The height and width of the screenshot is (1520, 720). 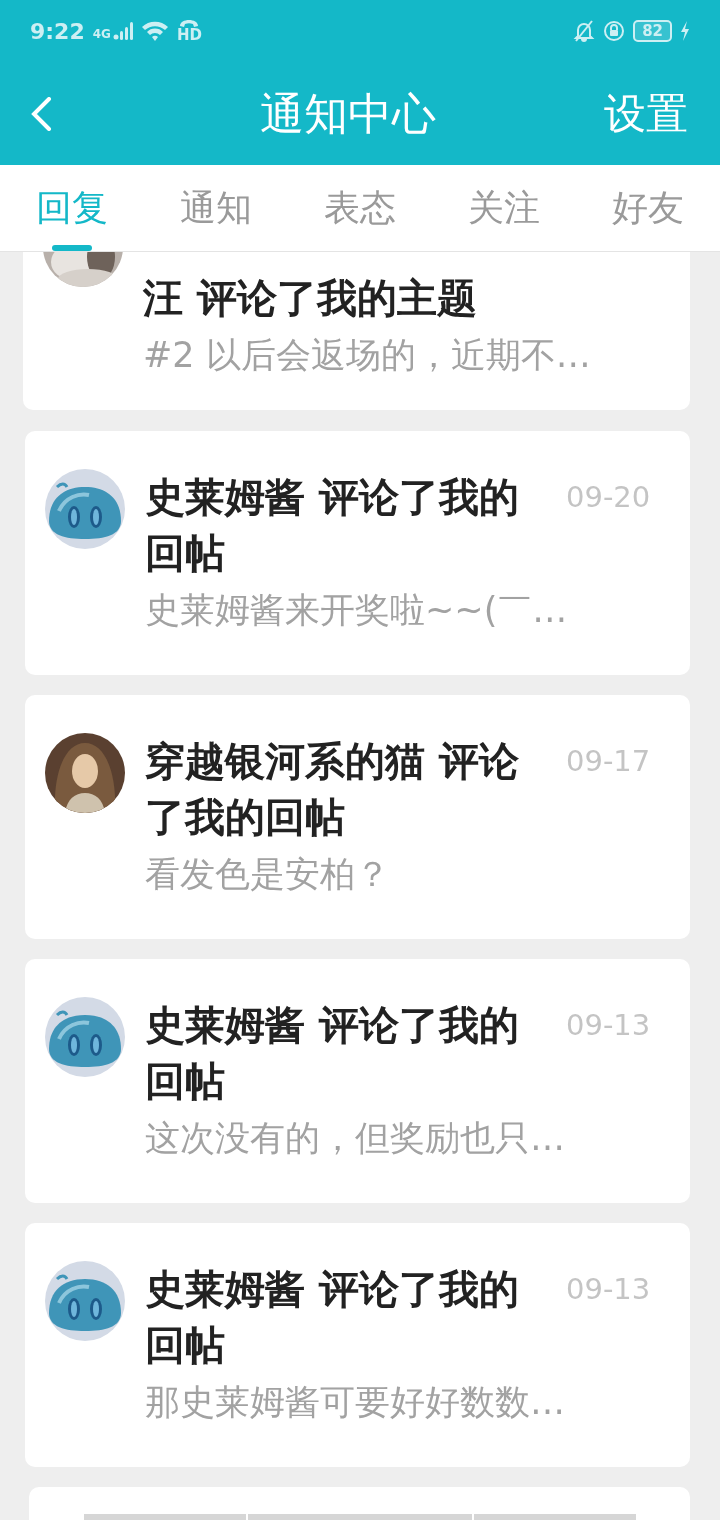 What do you see at coordinates (122, 31) in the screenshot?
I see `signal-icon` at bounding box center [122, 31].